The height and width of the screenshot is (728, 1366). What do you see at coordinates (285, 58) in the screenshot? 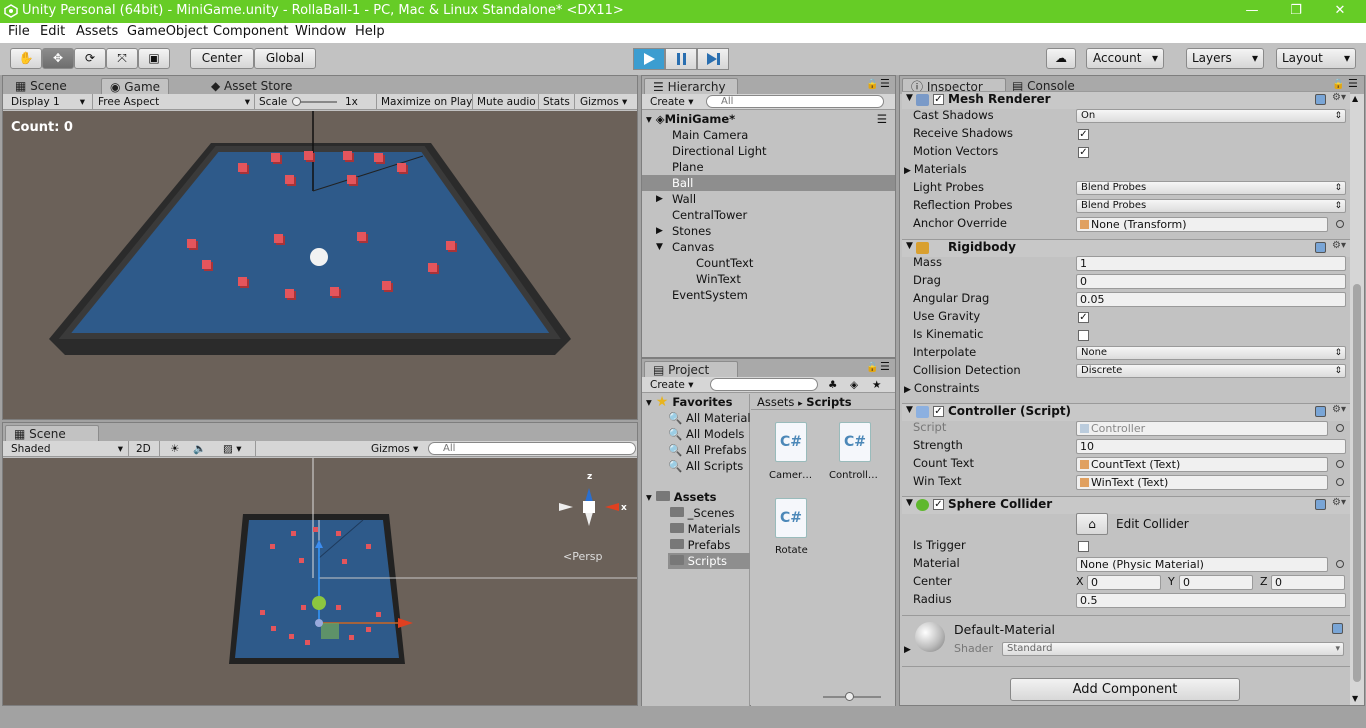
I see `pivot-global-button: Global` at bounding box center [285, 58].